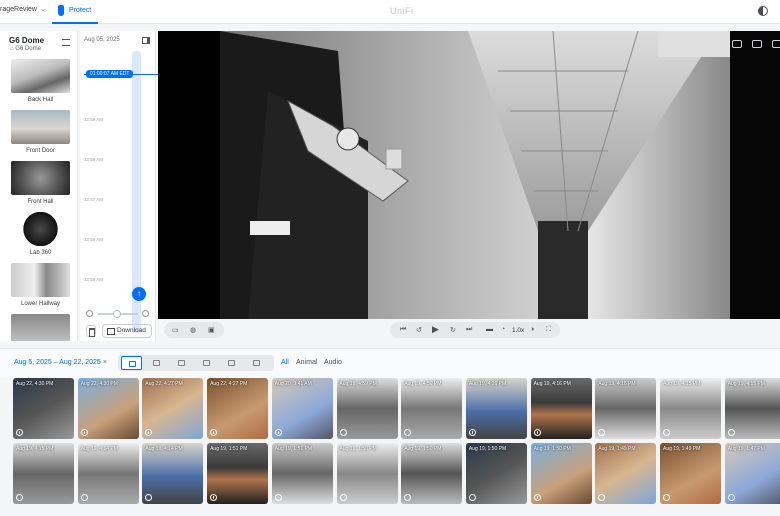  I want to click on layout-icon: ▭, so click(175, 330).